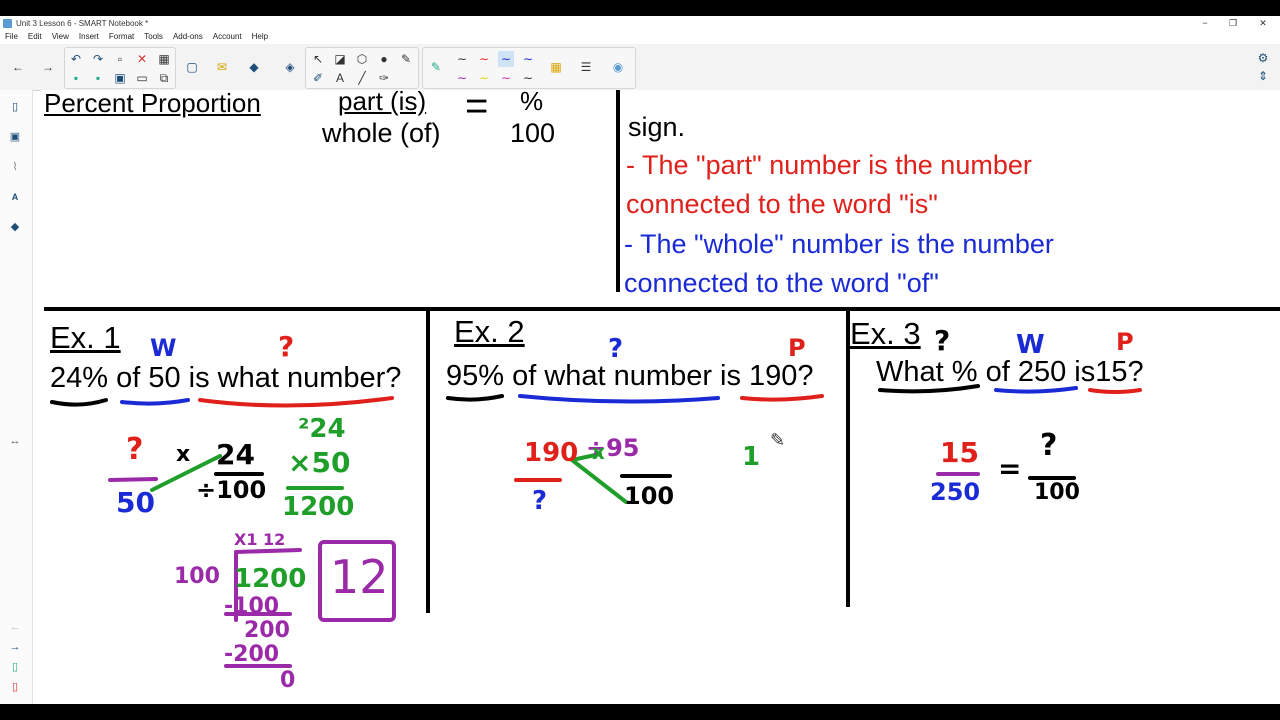 The width and height of the screenshot is (1280, 720). I want to click on pen-icon: ✐, so click(318, 78).